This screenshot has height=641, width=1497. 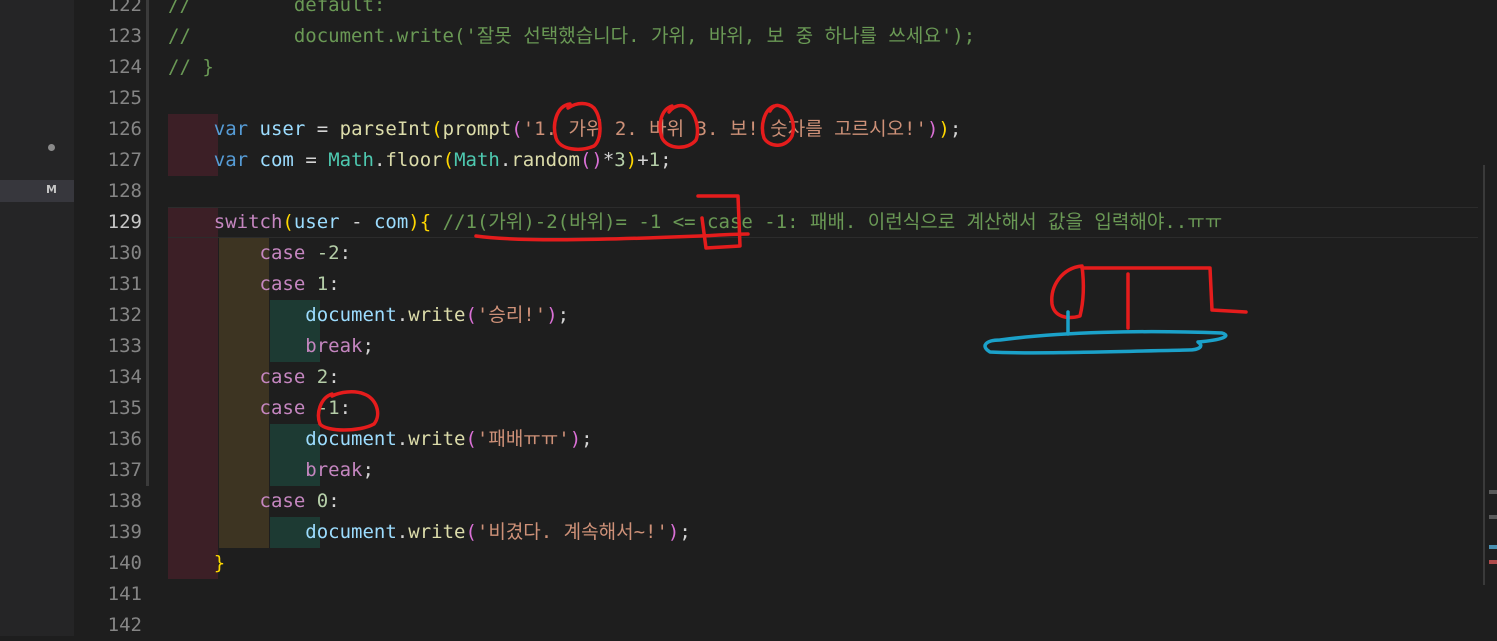 I want to click on code-token: -, so click(x=356, y=222).